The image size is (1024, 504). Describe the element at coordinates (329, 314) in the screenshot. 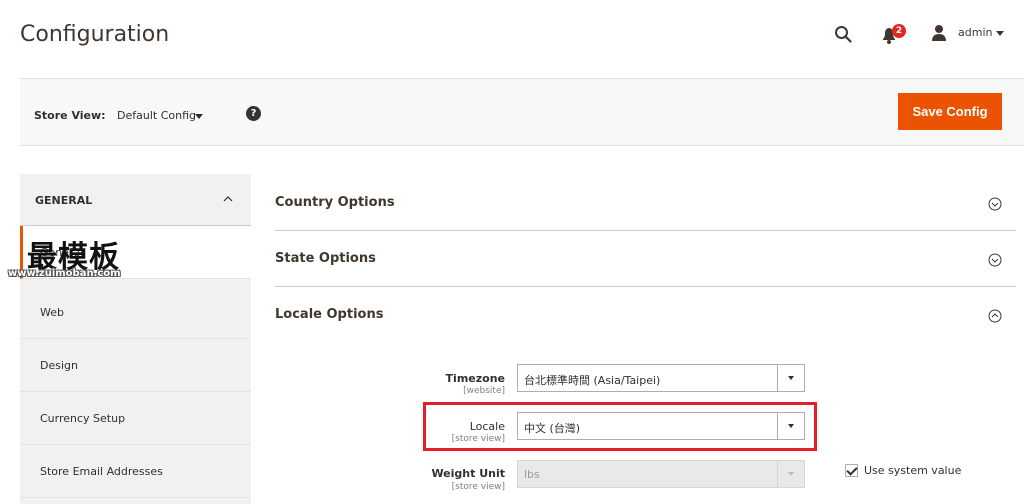

I see `section-title: Locale Options` at that location.